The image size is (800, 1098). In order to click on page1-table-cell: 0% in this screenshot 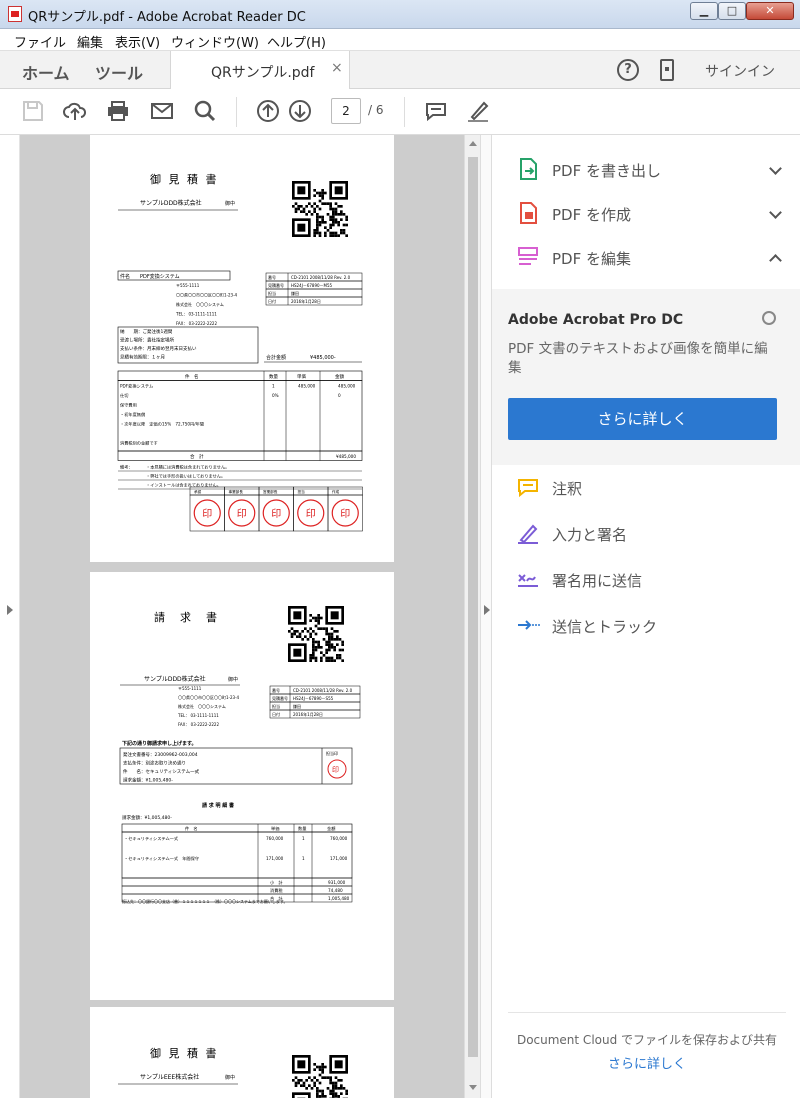, I will do `click(275, 395)`.